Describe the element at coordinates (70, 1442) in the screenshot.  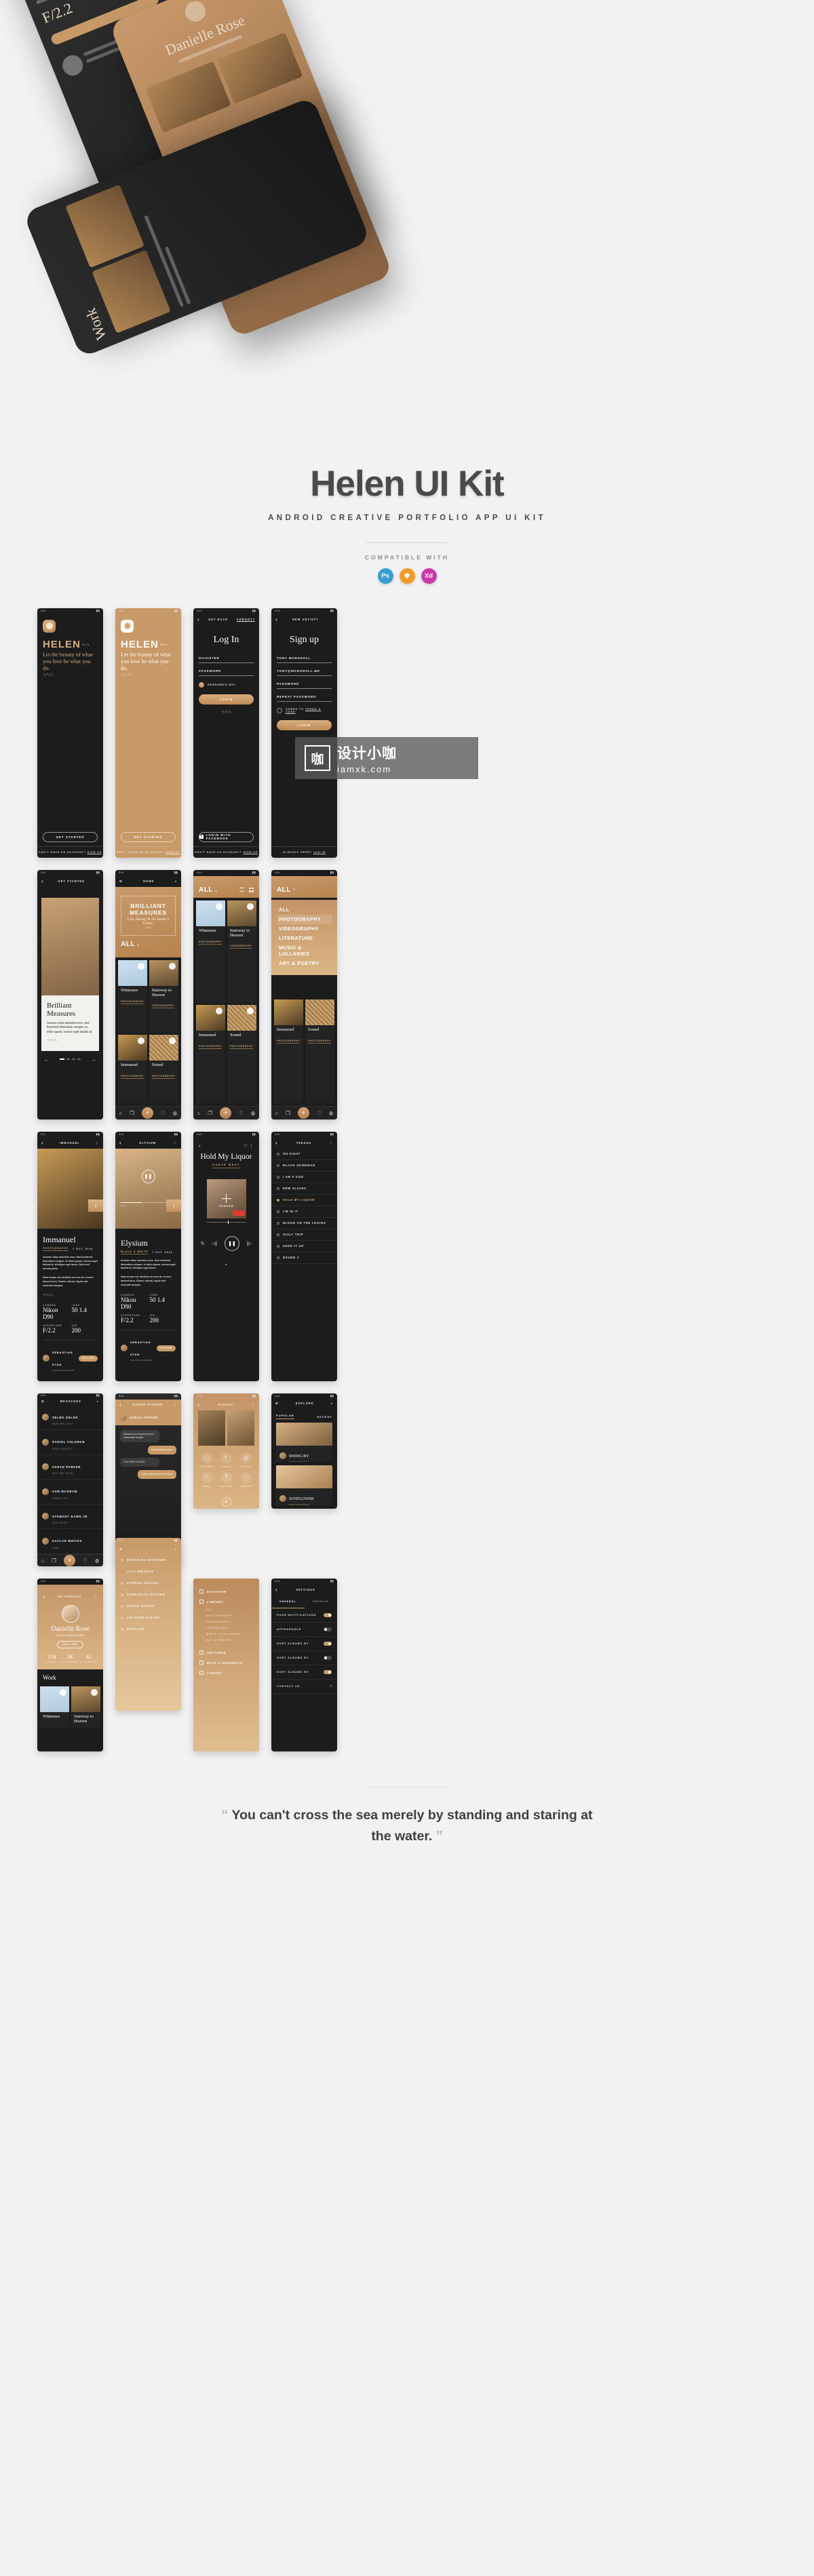
I see `chat-list-item: DANIEL COLEMAN SENT A PHOTO` at that location.